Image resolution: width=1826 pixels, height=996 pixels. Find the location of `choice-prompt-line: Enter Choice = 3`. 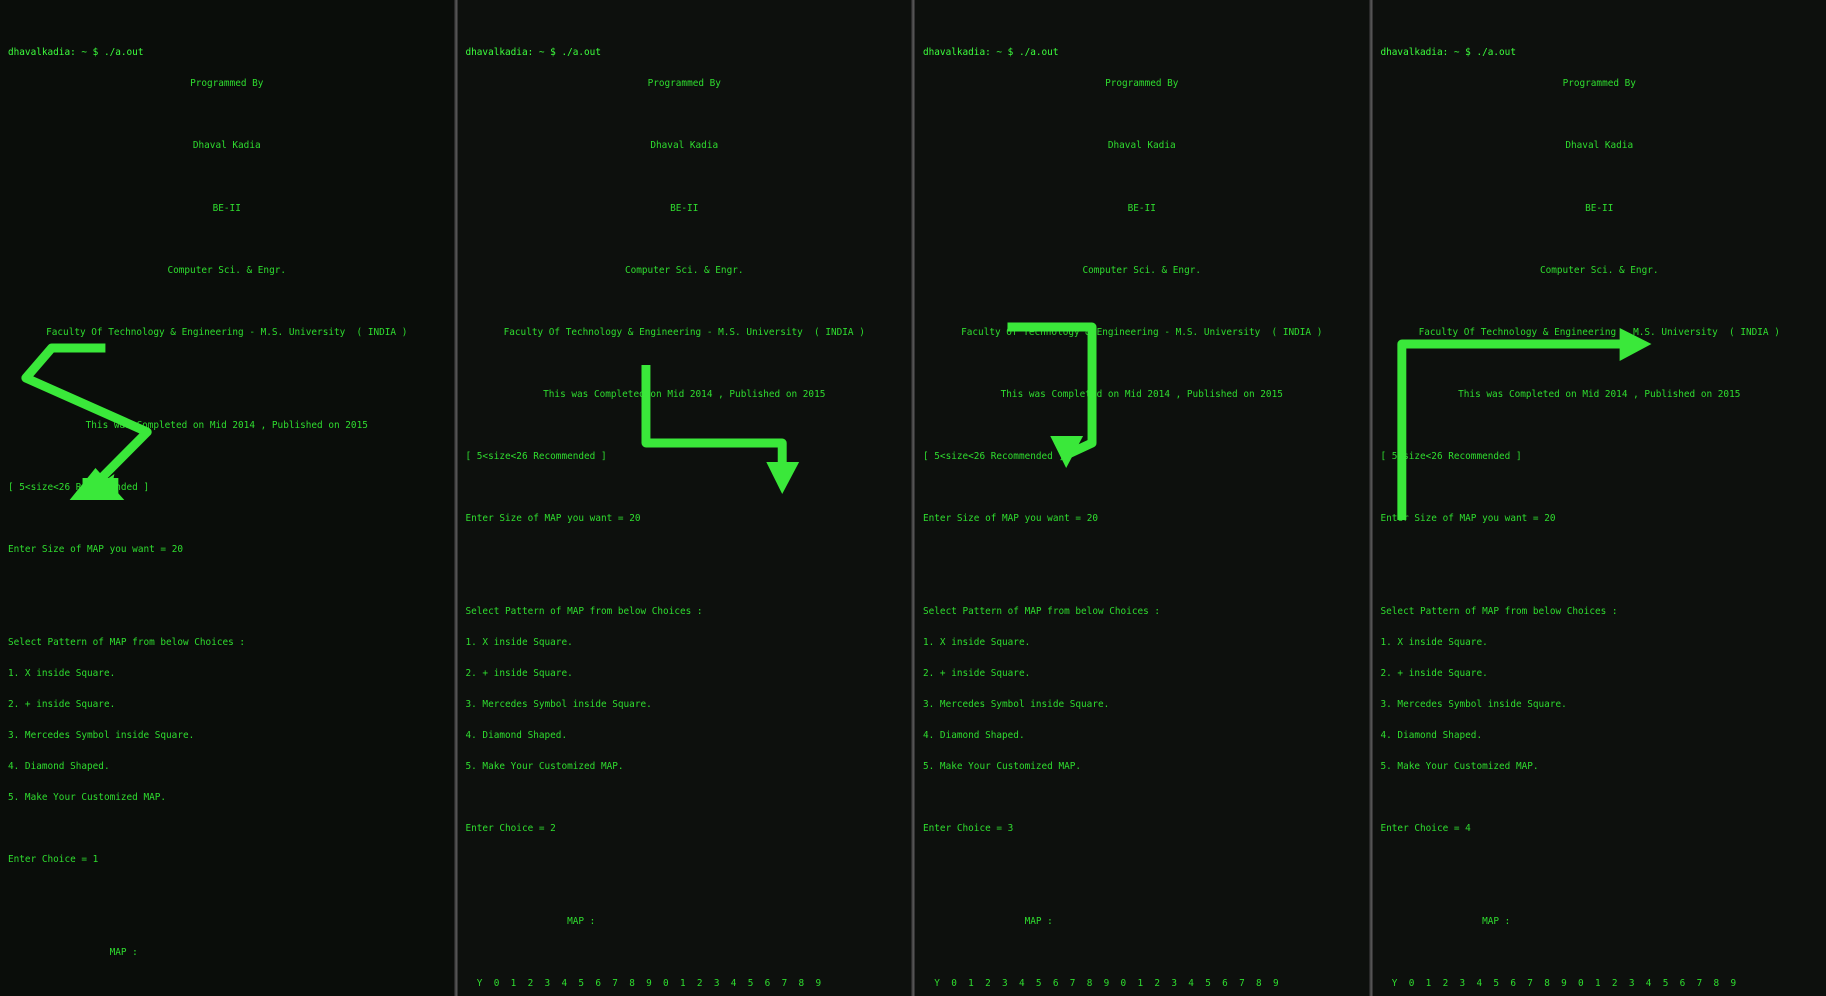

choice-prompt-line: Enter Choice = 3 is located at coordinates (1142, 828).